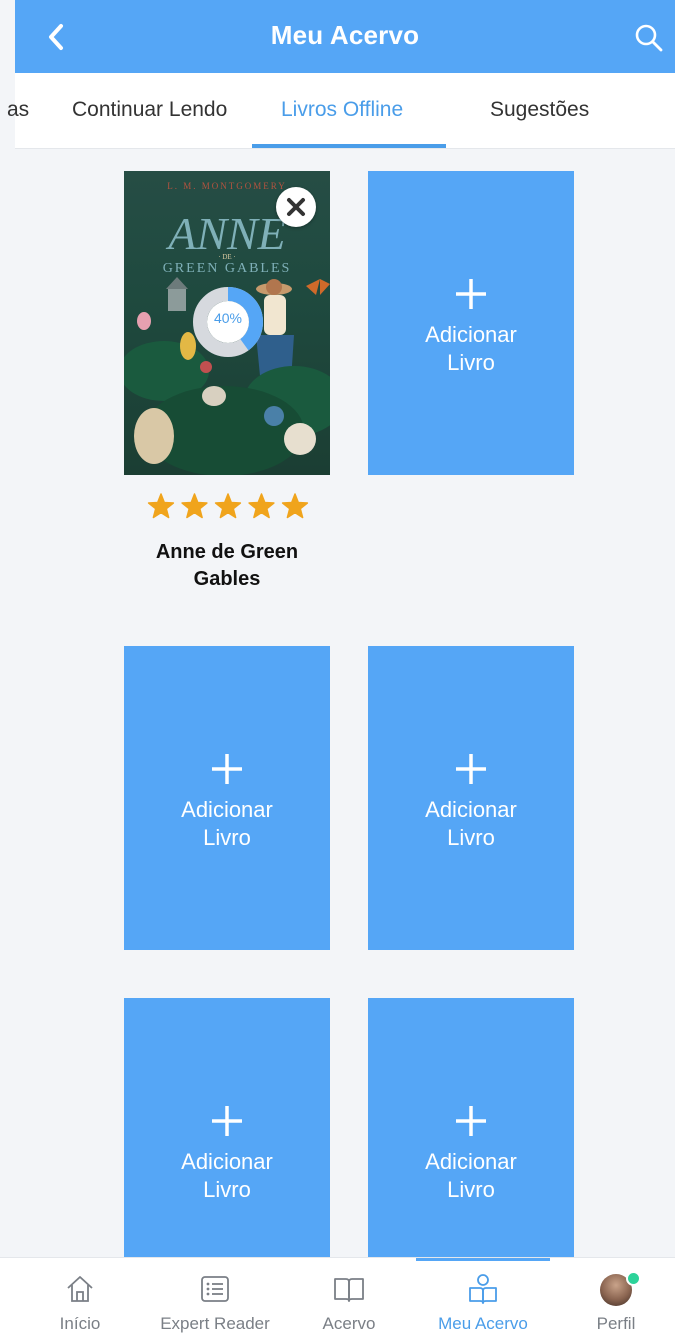 This screenshot has width=675, height=1340. I want to click on tab-partial: as, so click(18, 110).